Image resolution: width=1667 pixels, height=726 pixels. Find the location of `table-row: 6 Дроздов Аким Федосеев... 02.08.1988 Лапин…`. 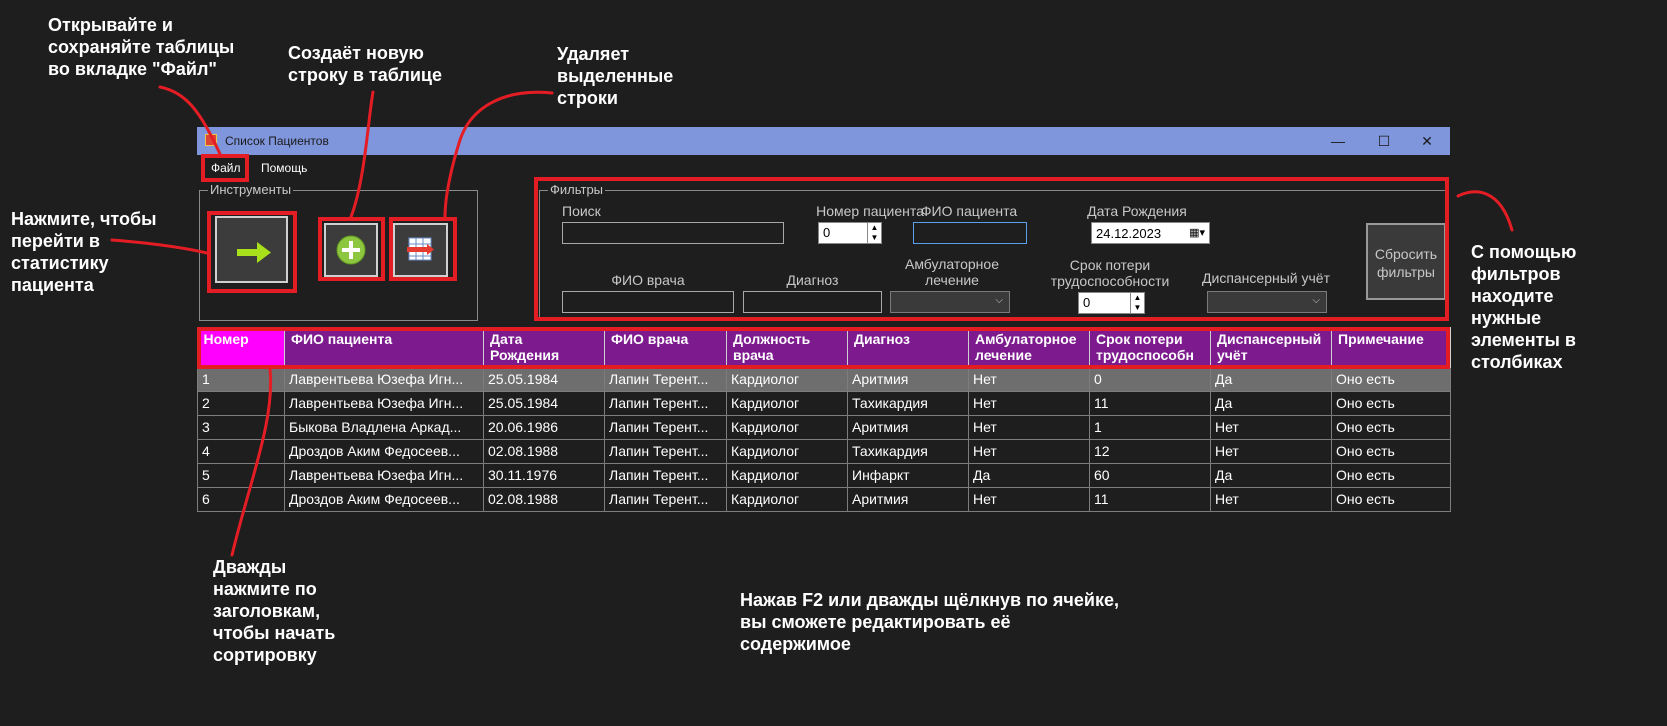

table-row: 6 Дроздов Аким Федосеев... 02.08.1988 Лапин… is located at coordinates (824, 499).